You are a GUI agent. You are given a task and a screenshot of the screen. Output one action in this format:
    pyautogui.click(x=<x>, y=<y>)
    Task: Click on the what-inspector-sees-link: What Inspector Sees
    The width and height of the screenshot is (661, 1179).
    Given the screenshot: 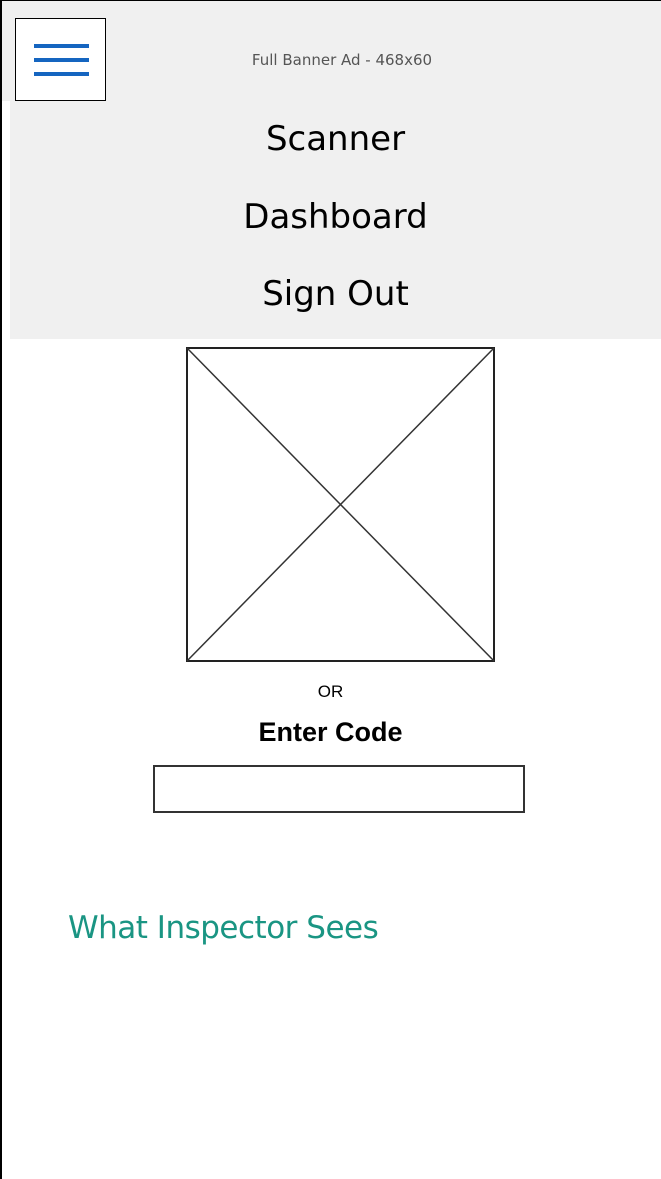 What is the action you would take?
    pyautogui.click(x=223, y=928)
    